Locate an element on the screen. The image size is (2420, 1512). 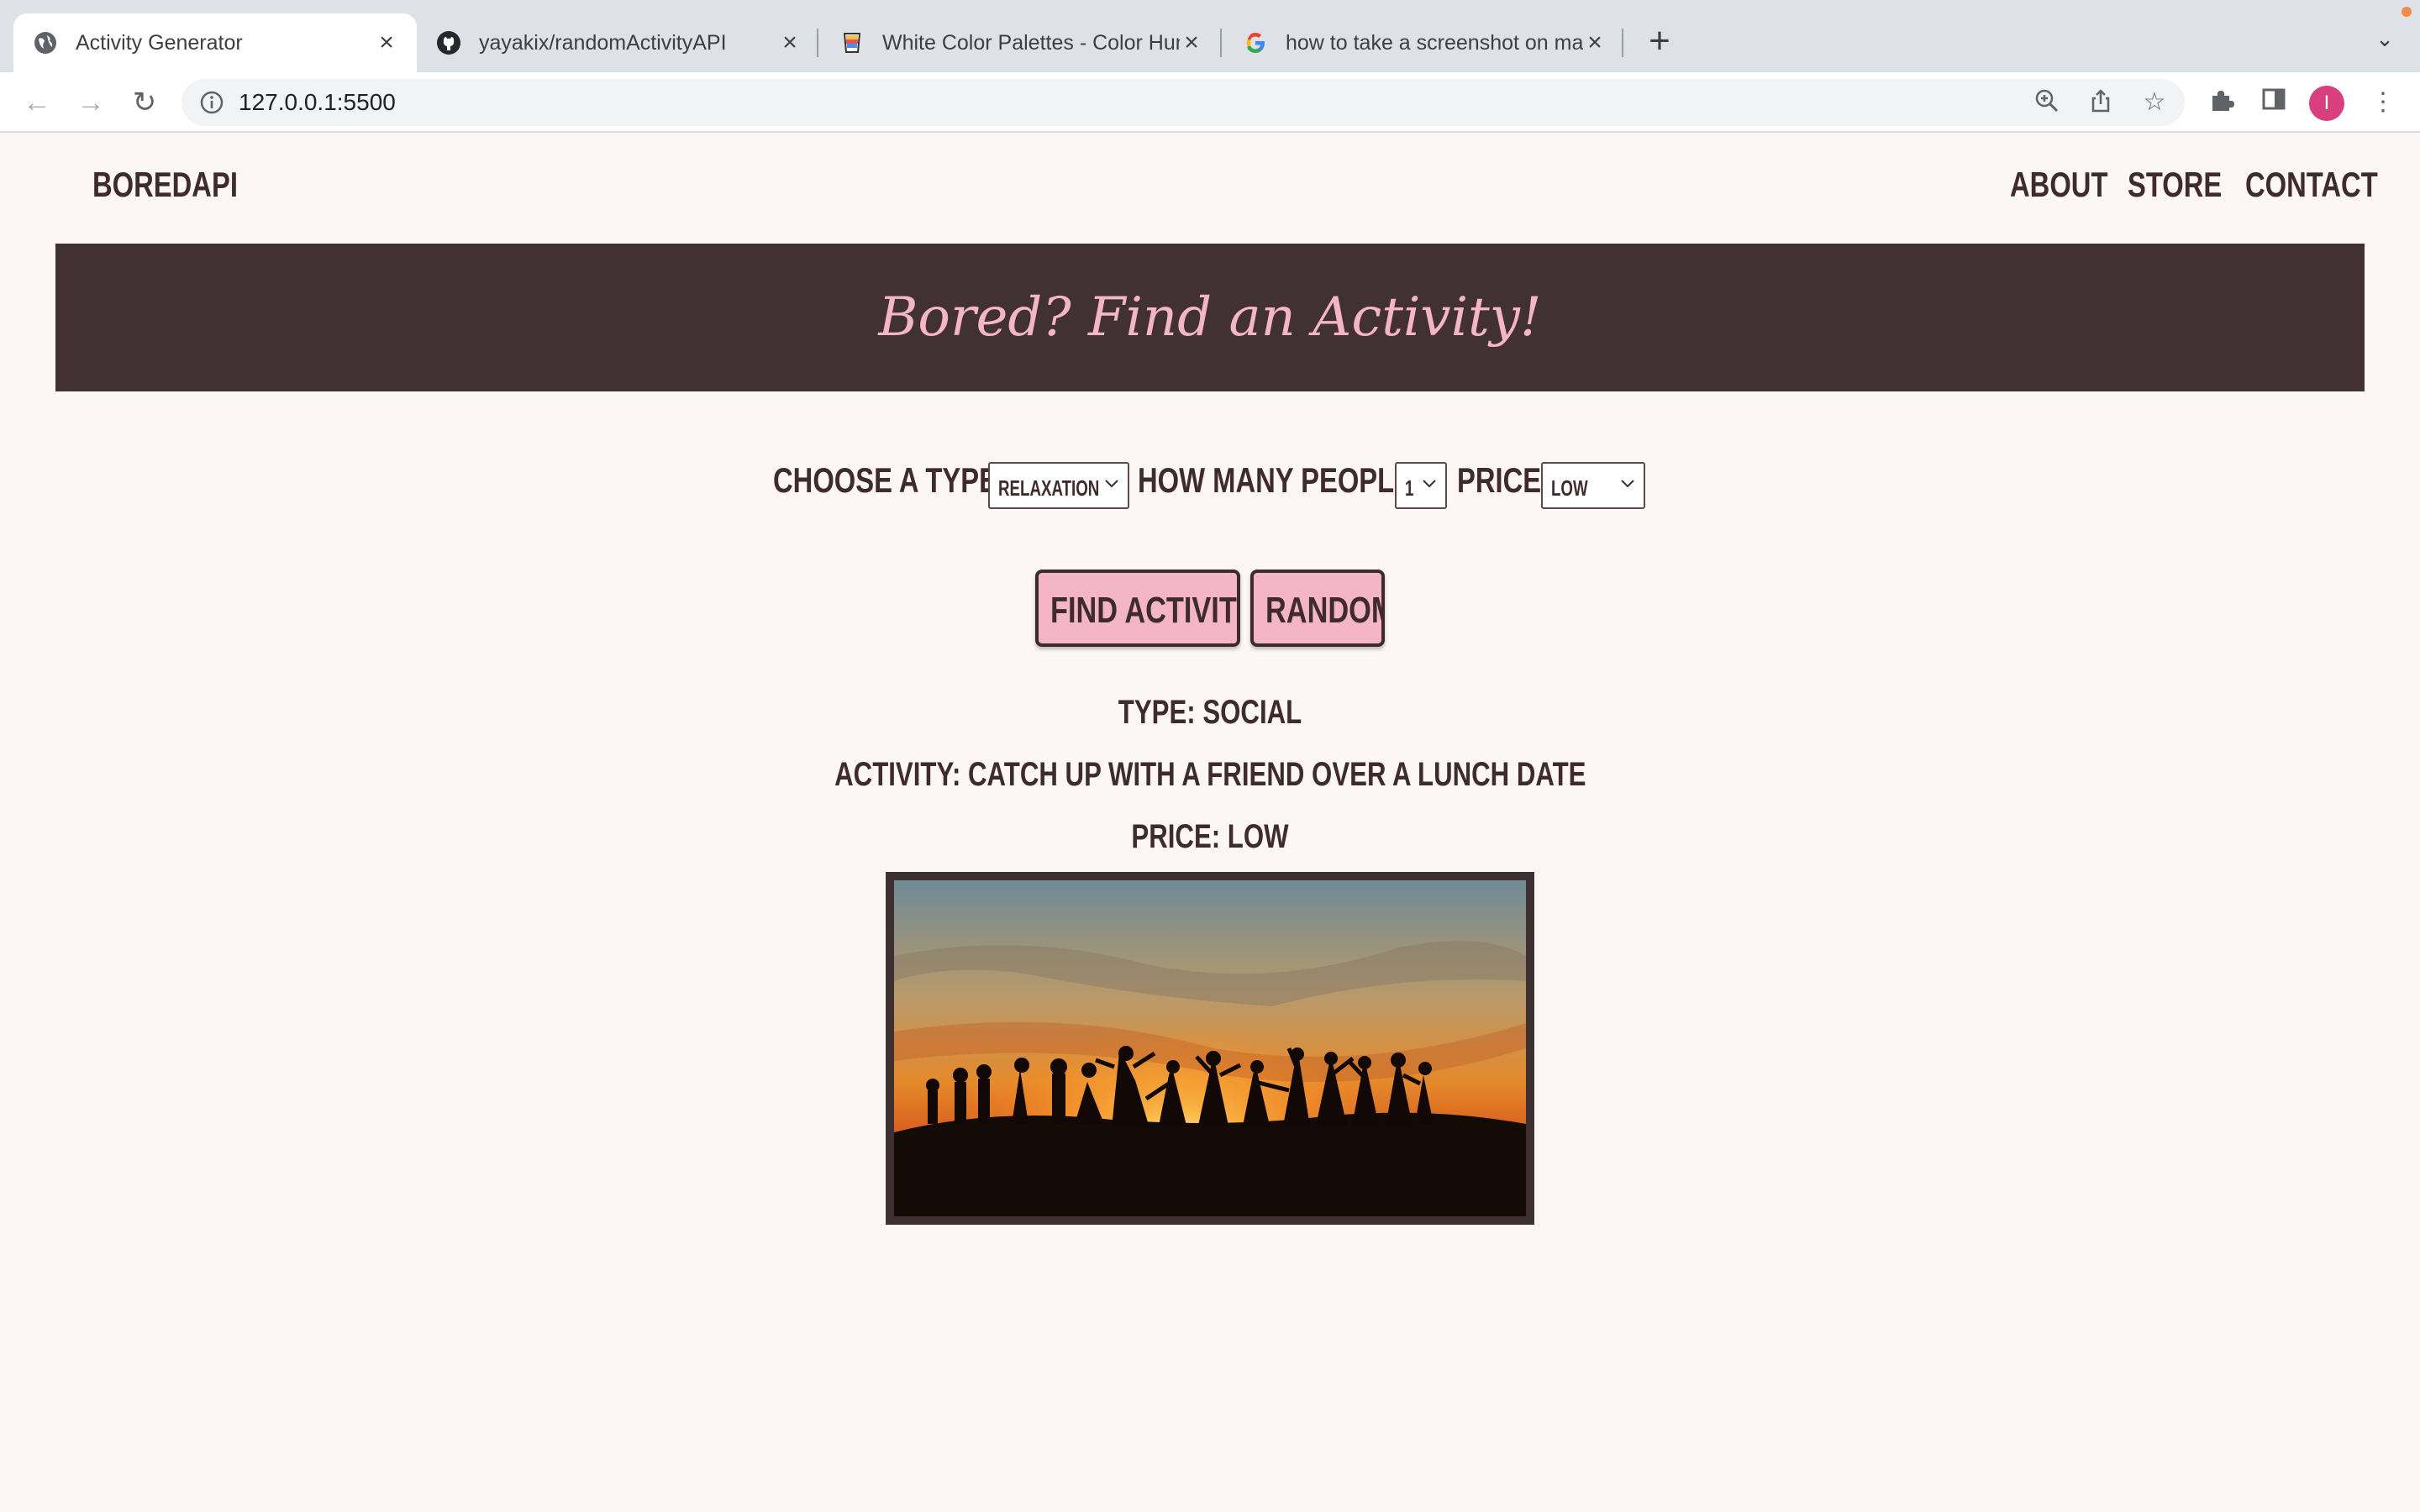
result-type: TYPE: SOCIAL is located at coordinates (1210, 712).